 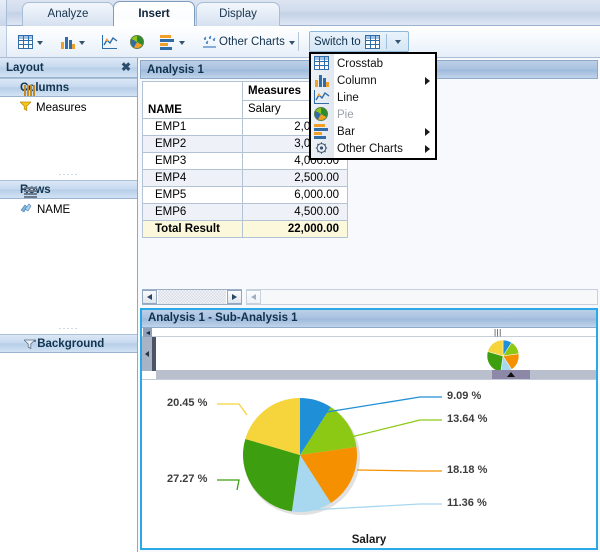 What do you see at coordinates (370, 148) in the screenshot?
I see `menu-item-label: Other Charts` at bounding box center [370, 148].